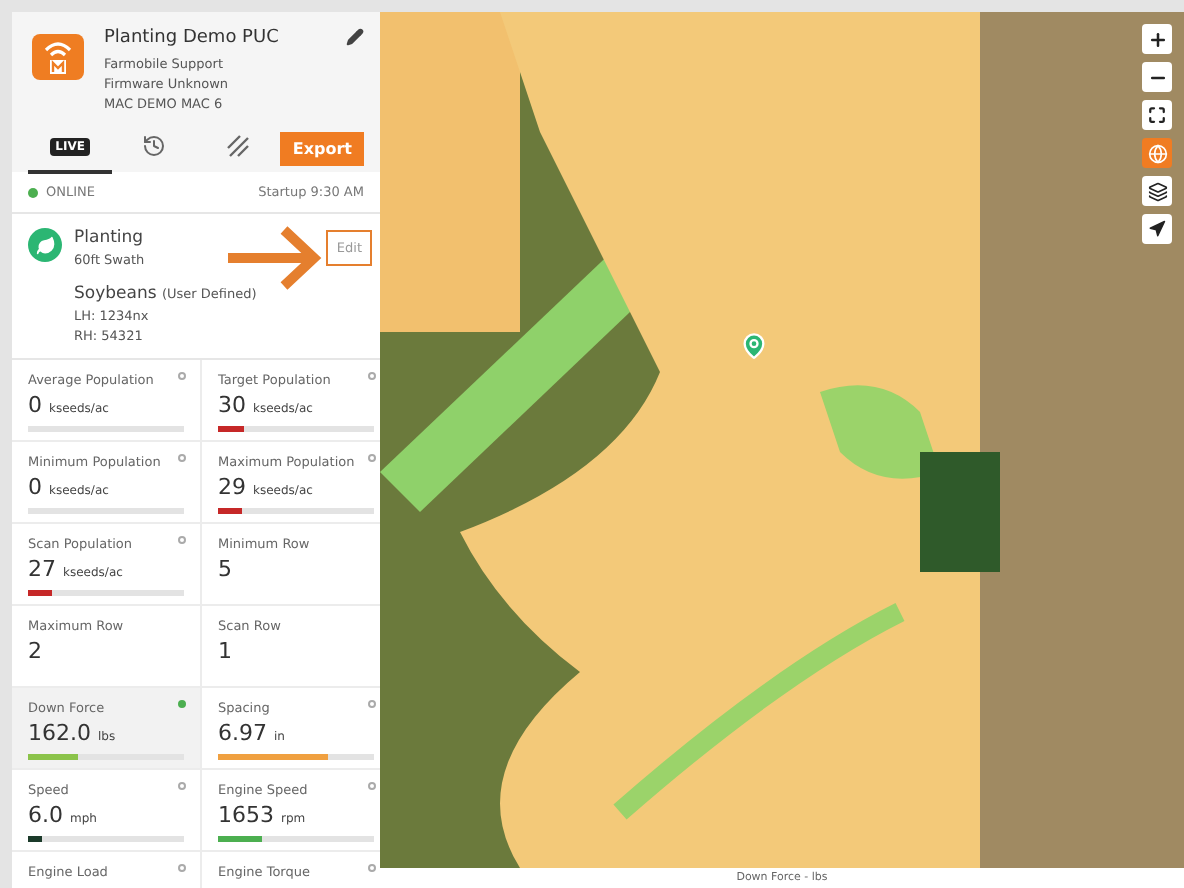 The width and height of the screenshot is (1184, 888). I want to click on layers-icon, so click(1157, 191).